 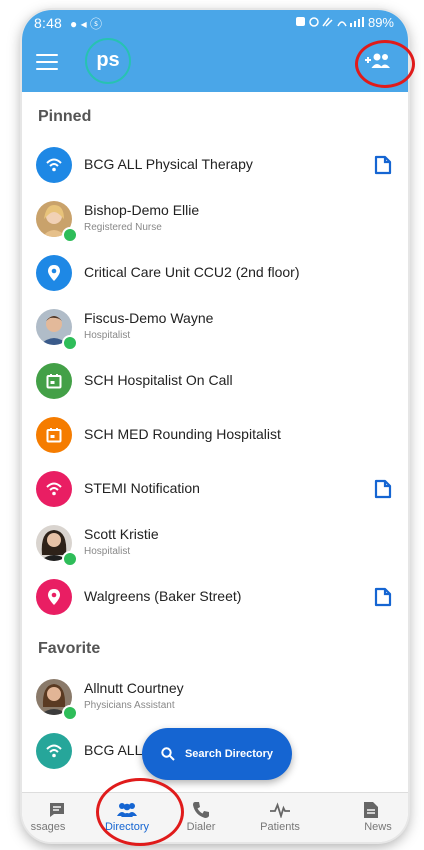 I want to click on tab-label: ssages, so click(x=48, y=827).